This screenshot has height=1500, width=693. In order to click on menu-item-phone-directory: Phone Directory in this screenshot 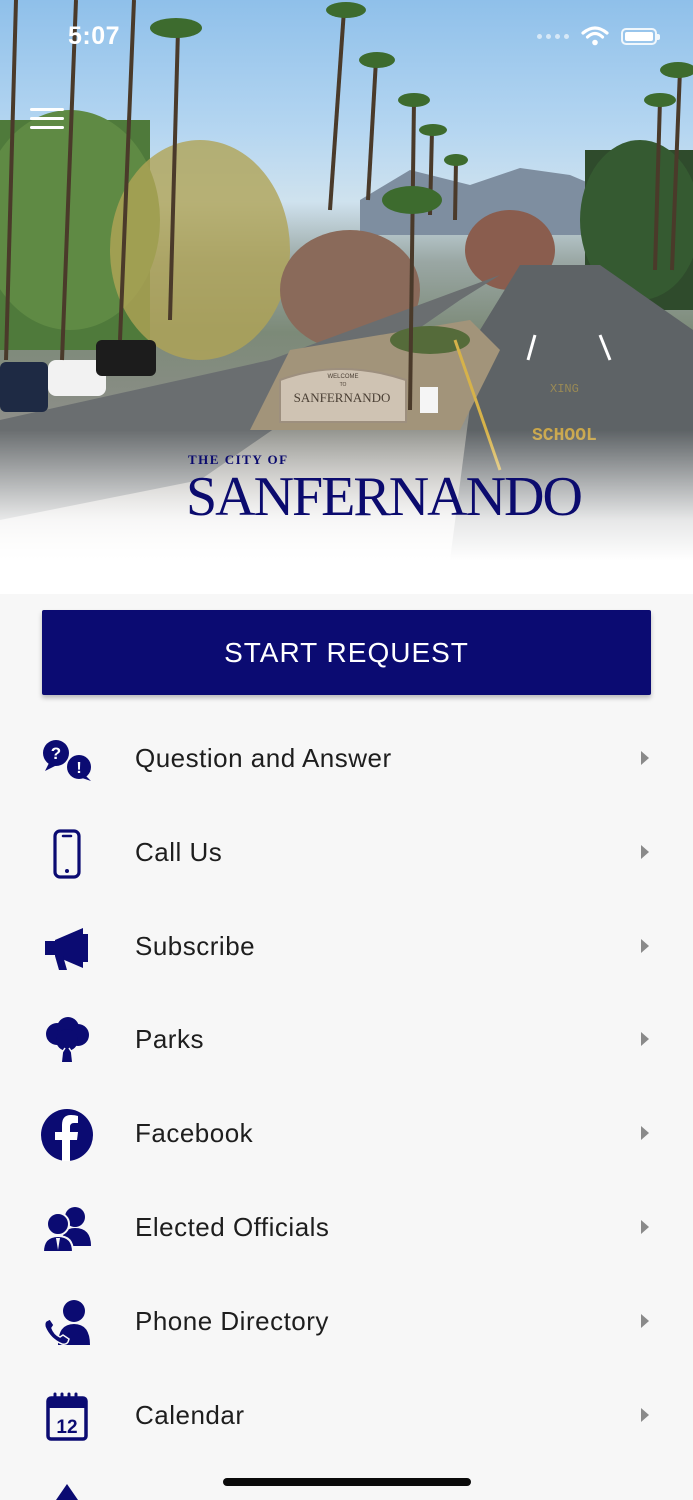, I will do `click(346, 1323)`.